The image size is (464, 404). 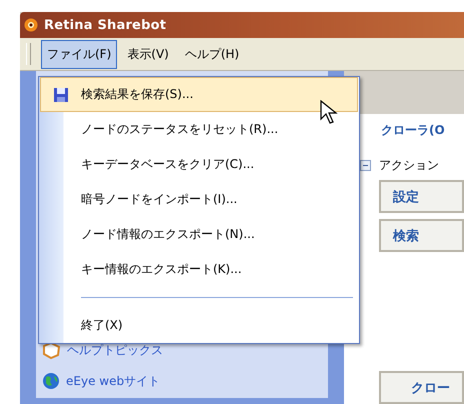 I want to click on menu-item: 終了(X), so click(x=199, y=325).